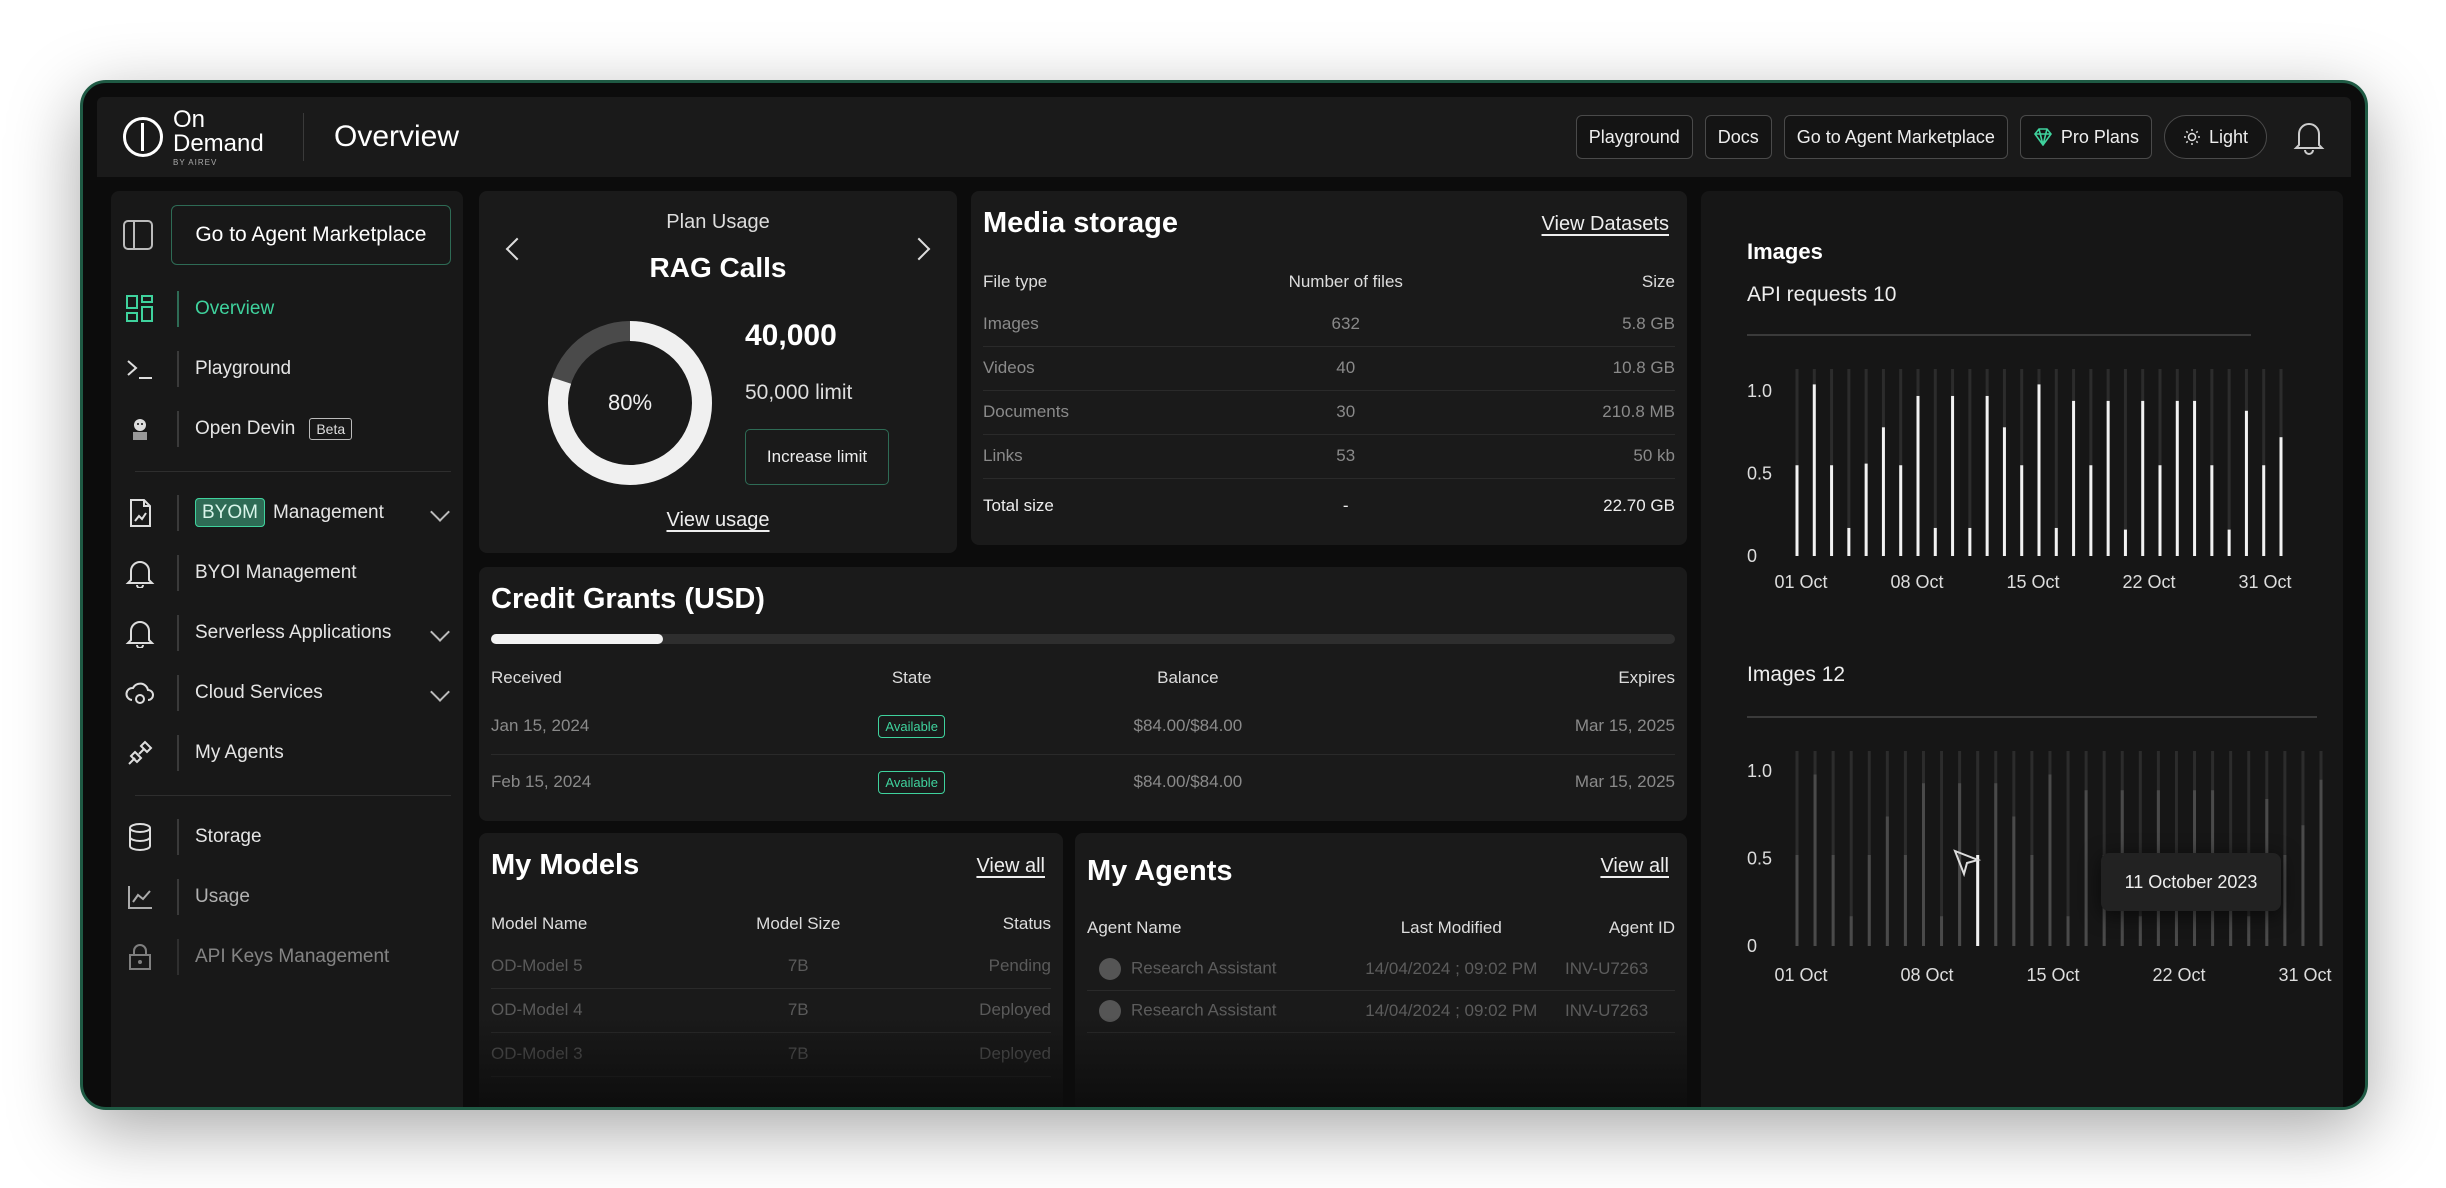  I want to click on sidebar-item-label: Overview, so click(235, 308).